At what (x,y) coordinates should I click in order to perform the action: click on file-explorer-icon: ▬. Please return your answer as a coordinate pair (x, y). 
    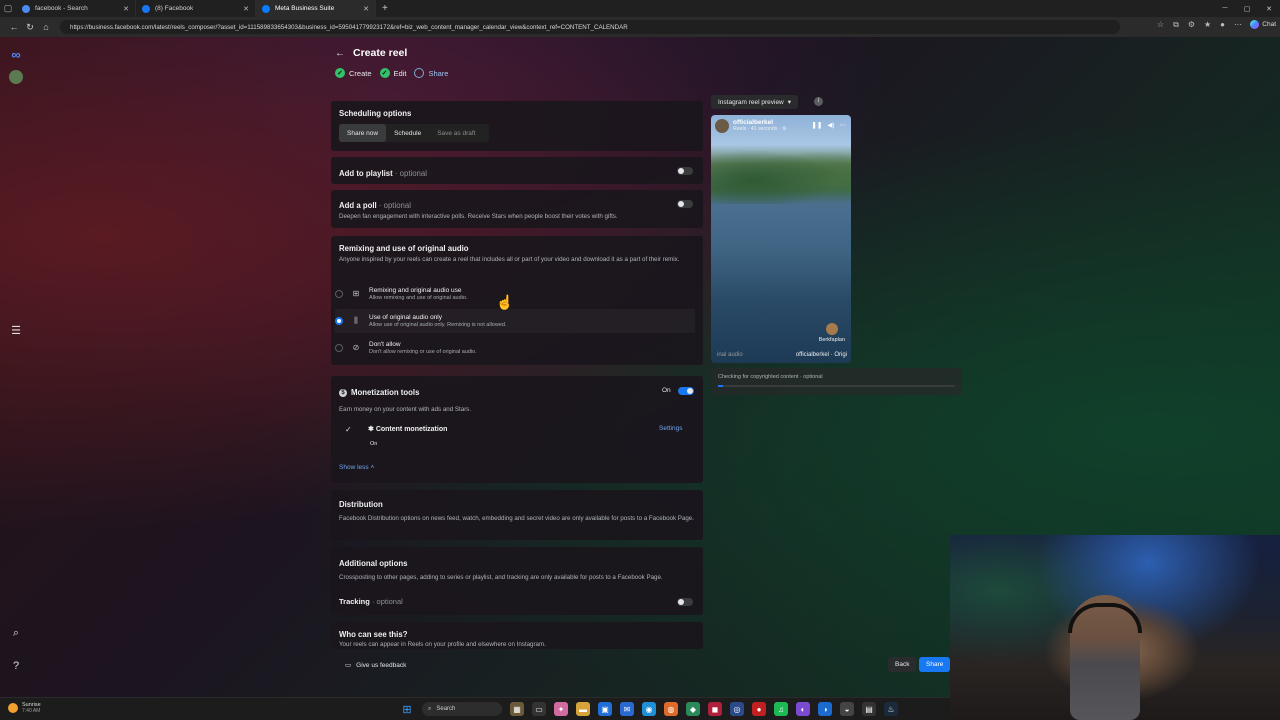
    Looking at the image, I should click on (583, 709).